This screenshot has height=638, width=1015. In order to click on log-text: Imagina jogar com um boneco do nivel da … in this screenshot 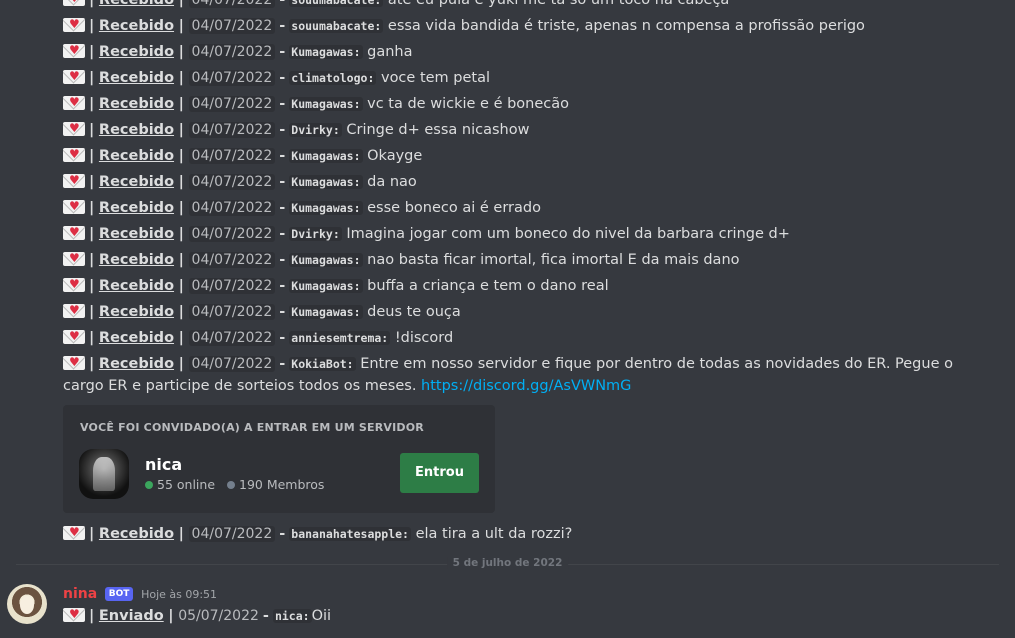, I will do `click(568, 234)`.